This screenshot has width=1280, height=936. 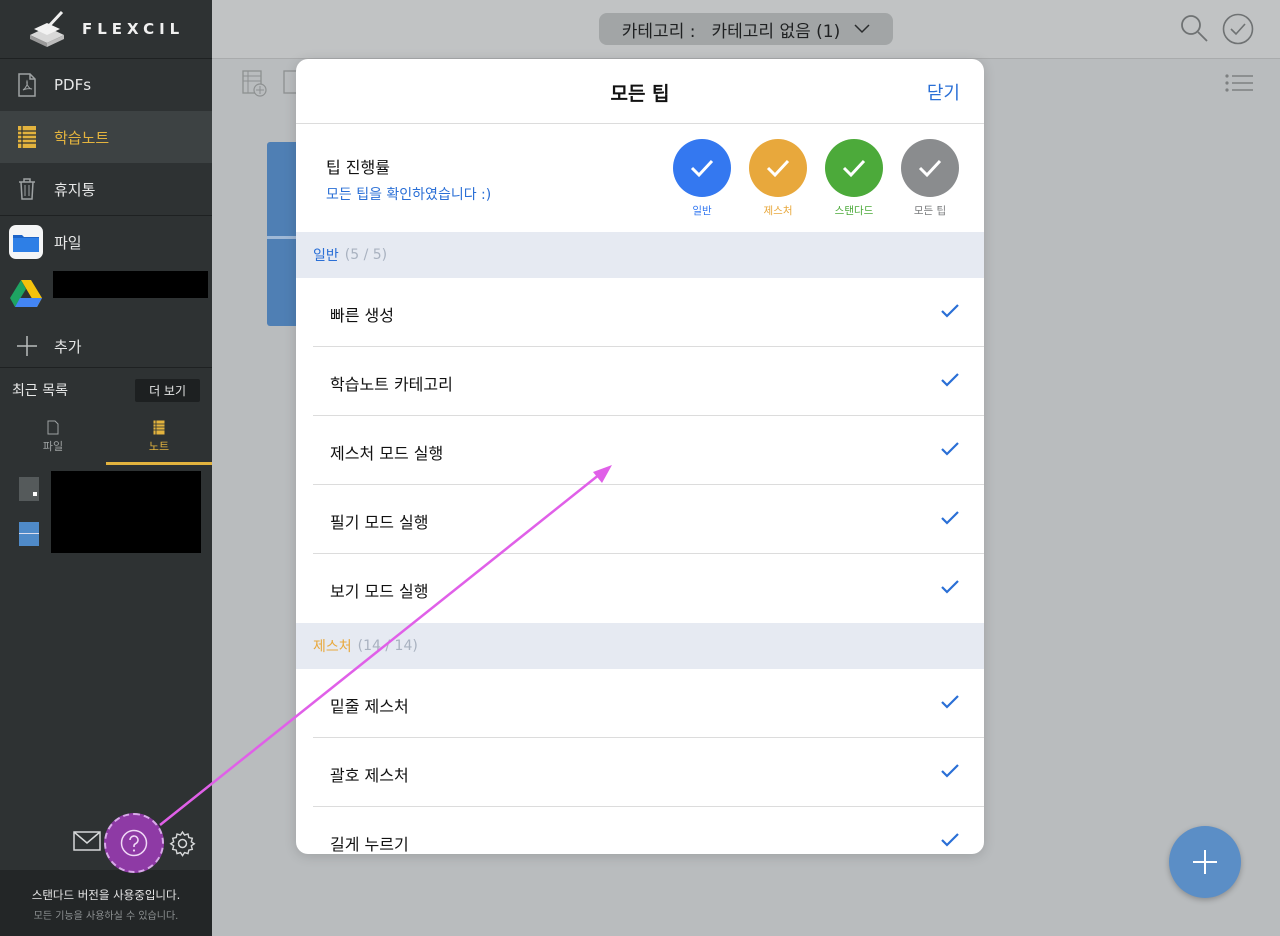 What do you see at coordinates (640, 588) in the screenshot?
I see `tip-row: 보기 모드 실행` at bounding box center [640, 588].